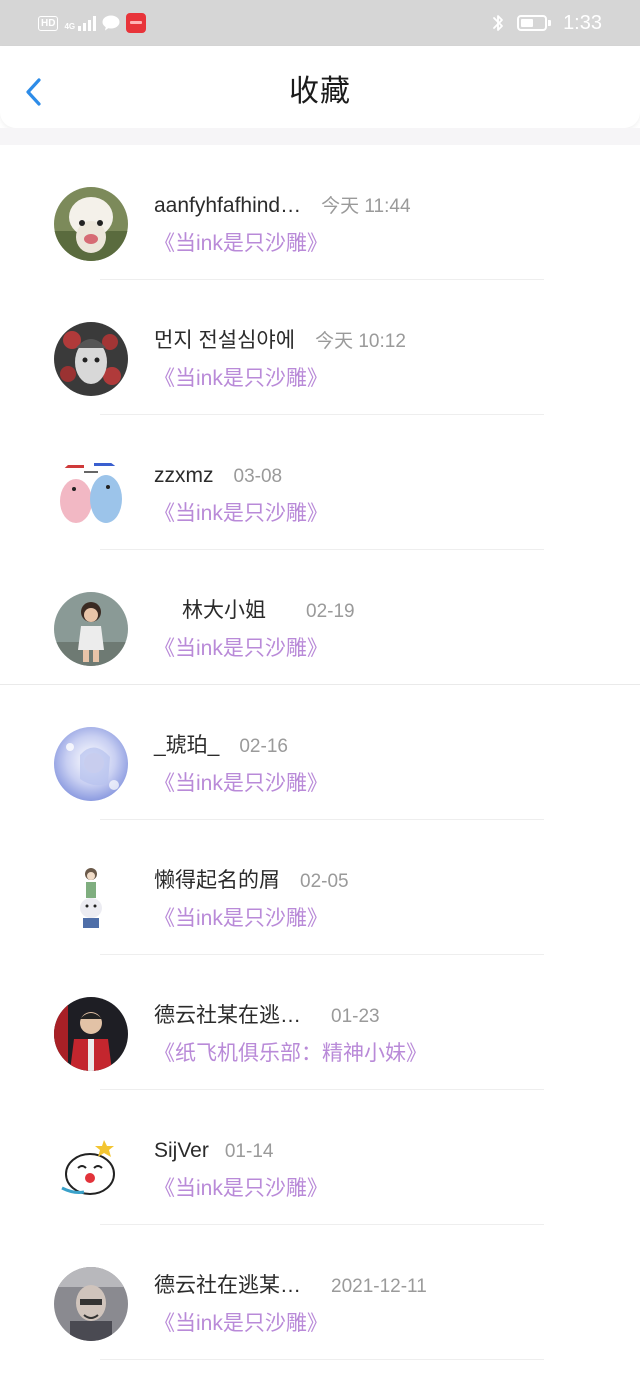 Image resolution: width=640 pixels, height=1387 pixels. I want to click on favorite-item: 林大小姐 02-19 《当ink是只沙雕》, so click(320, 617).